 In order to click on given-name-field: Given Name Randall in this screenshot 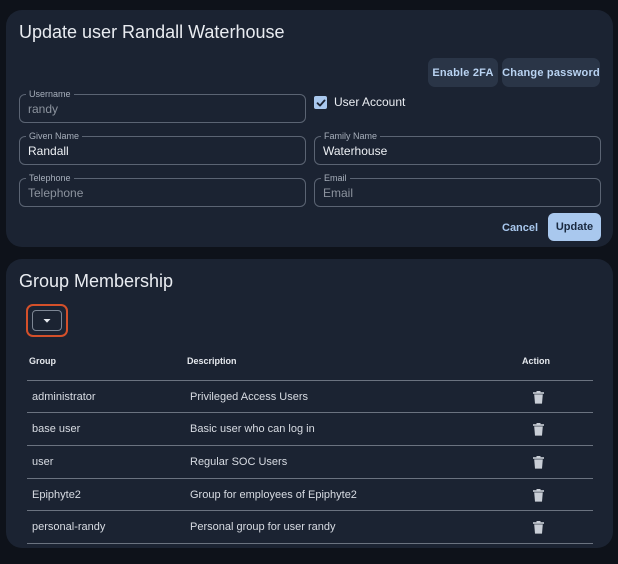, I will do `click(162, 147)`.